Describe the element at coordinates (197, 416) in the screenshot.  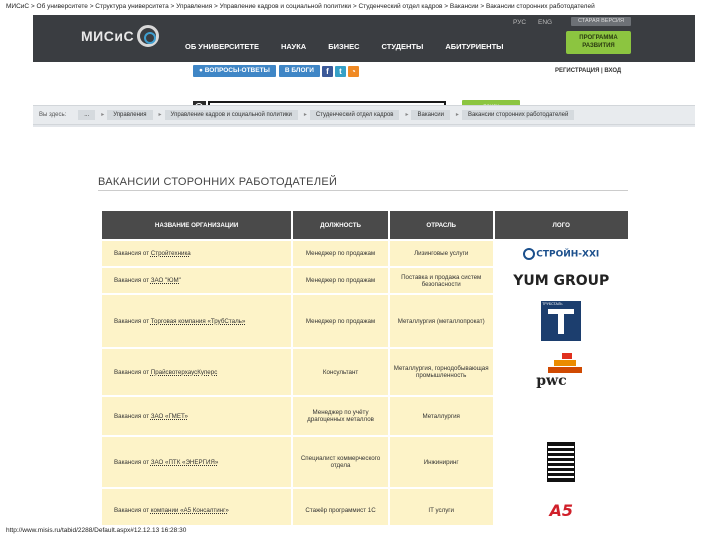
I see `organization-cell: Вакансия от ЗАО «ГМЕТ»` at that location.